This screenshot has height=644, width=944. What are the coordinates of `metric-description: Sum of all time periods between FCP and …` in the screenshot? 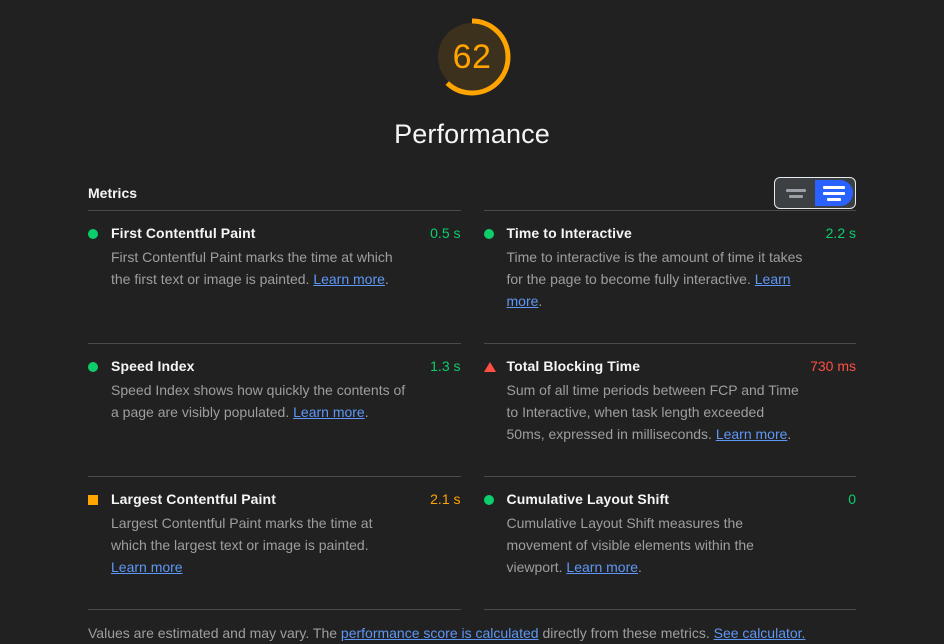 It's located at (655, 412).